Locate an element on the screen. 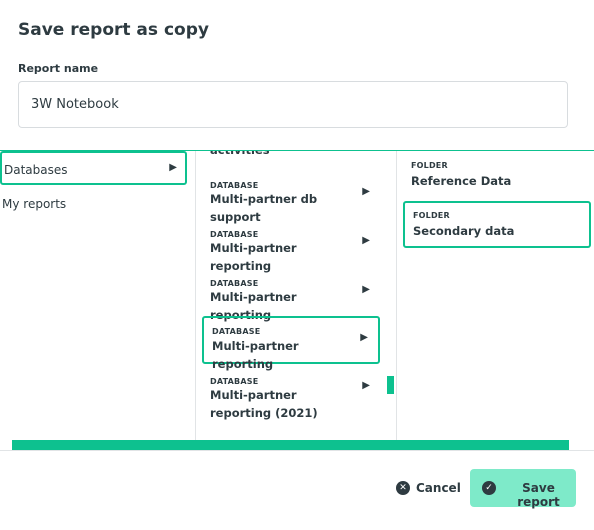  report-name-input is located at coordinates (293, 104).